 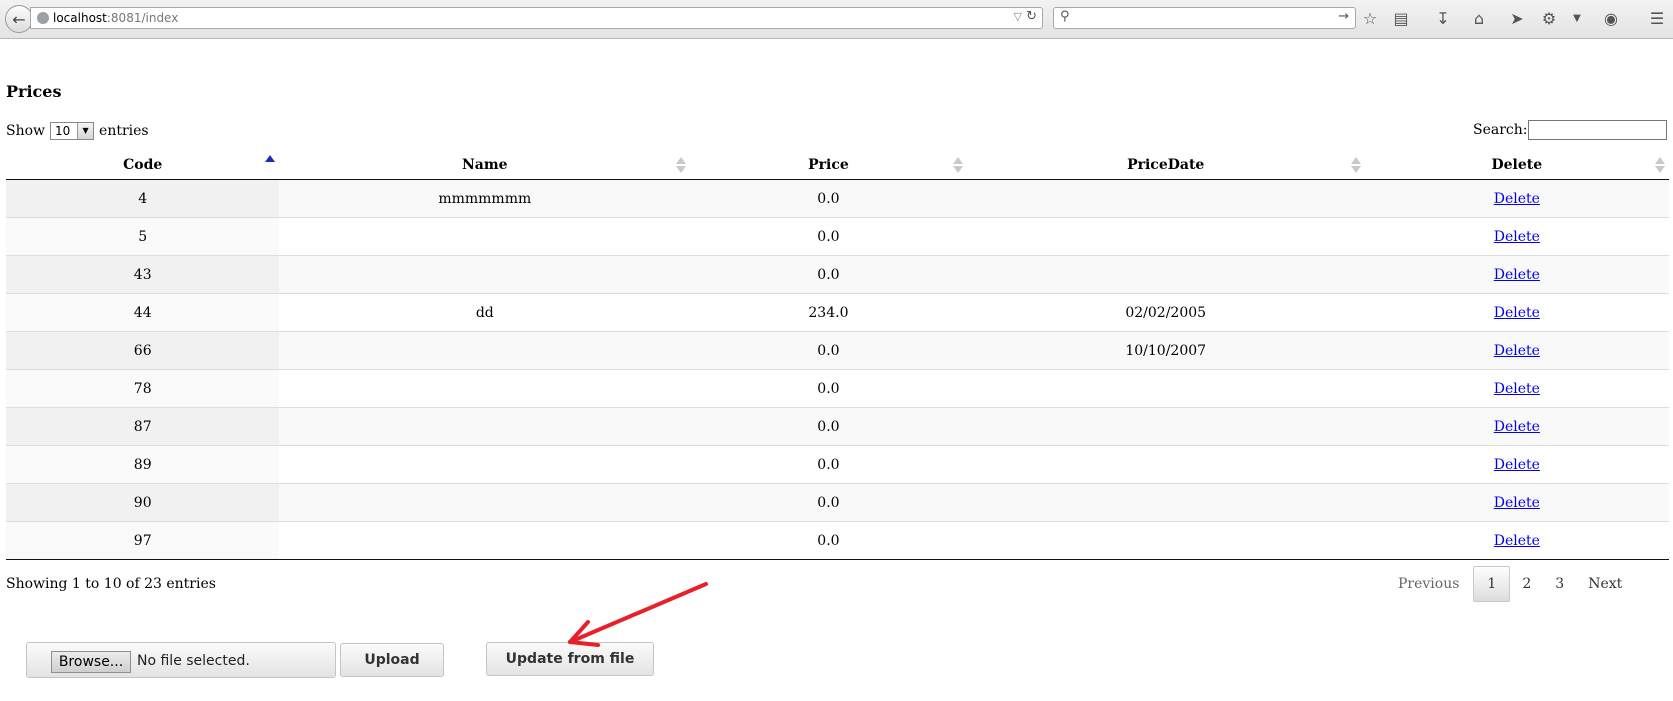 I want to click on url-history-dropdown-icon: ▽, so click(x=1018, y=16).